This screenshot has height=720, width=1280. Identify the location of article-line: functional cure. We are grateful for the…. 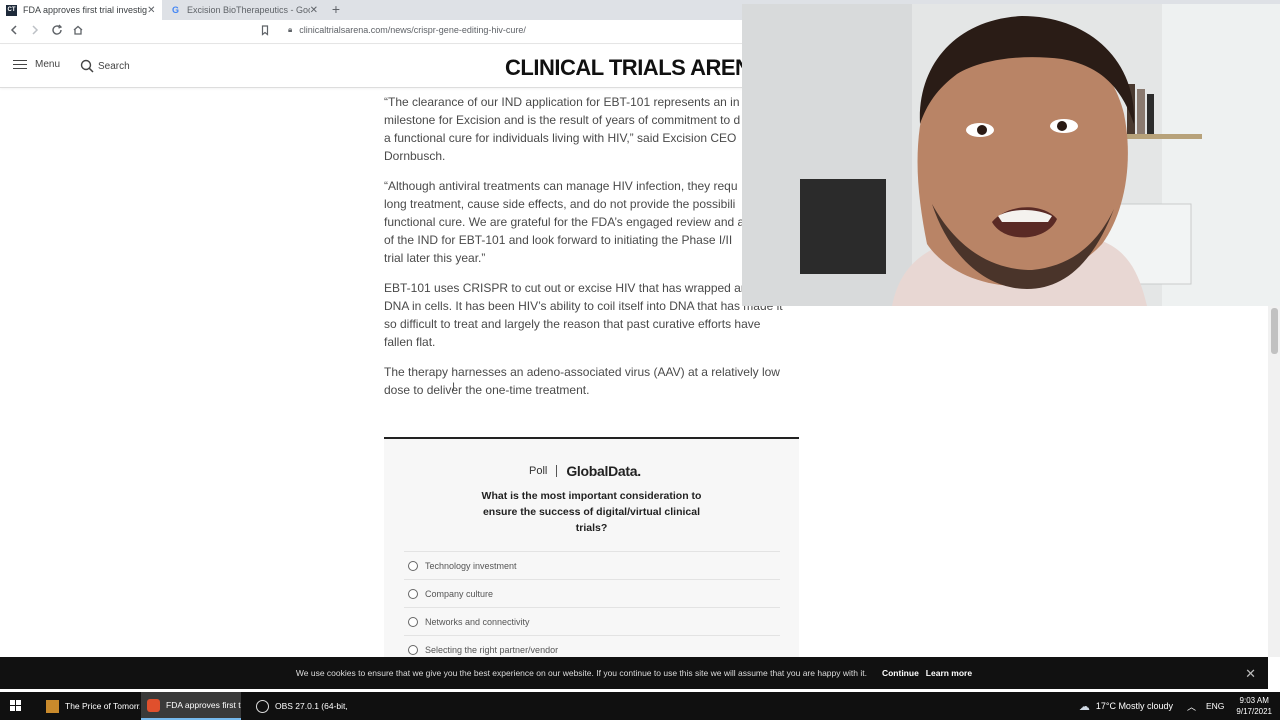
(564, 222).